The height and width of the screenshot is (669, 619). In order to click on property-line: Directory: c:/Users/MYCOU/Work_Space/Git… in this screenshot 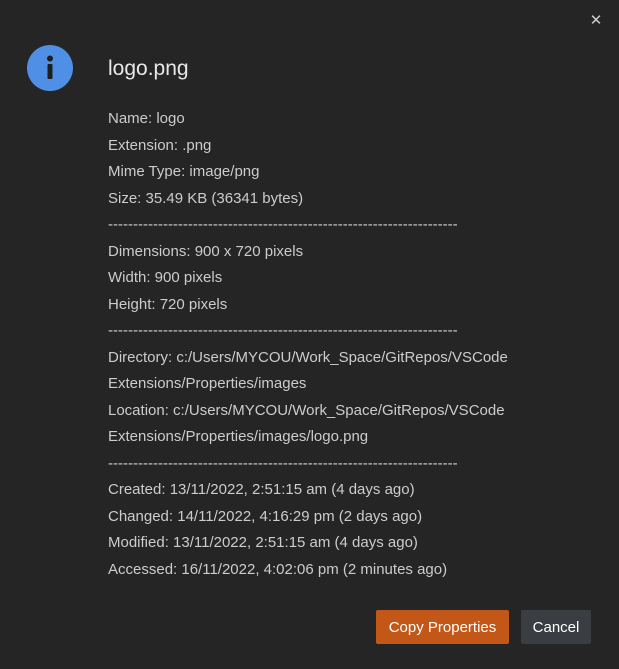, I will do `click(308, 357)`.